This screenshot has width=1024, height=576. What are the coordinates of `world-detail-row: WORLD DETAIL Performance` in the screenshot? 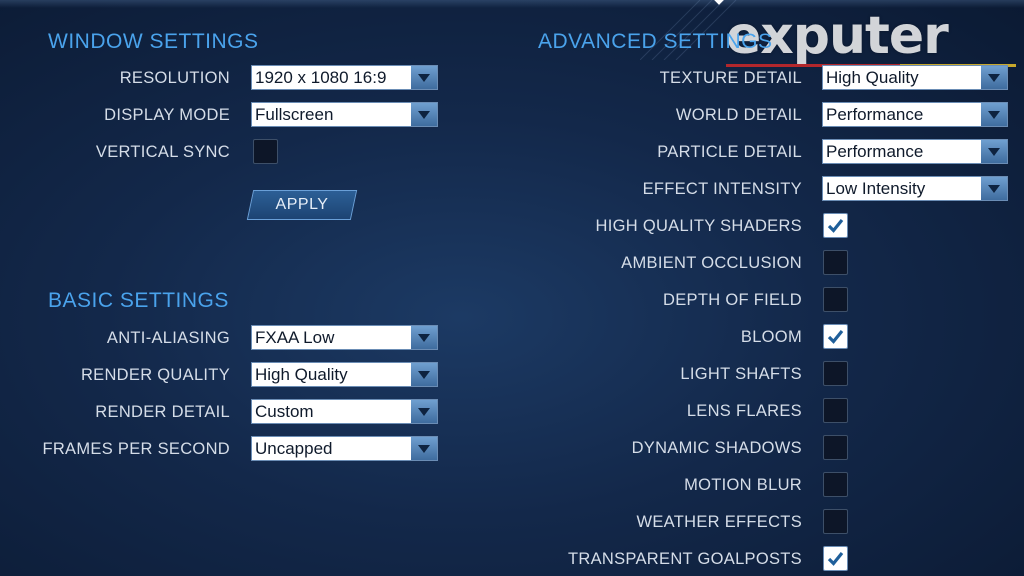 It's located at (505, 115).